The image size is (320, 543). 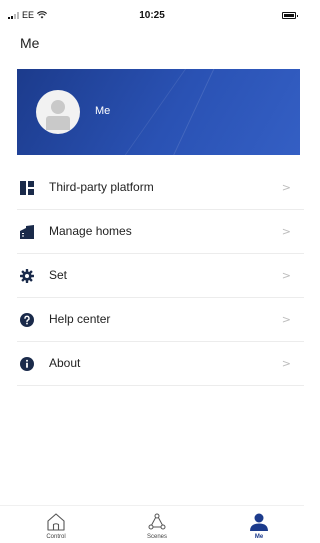 What do you see at coordinates (152, 364) in the screenshot?
I see `menu-item-about: About >` at bounding box center [152, 364].